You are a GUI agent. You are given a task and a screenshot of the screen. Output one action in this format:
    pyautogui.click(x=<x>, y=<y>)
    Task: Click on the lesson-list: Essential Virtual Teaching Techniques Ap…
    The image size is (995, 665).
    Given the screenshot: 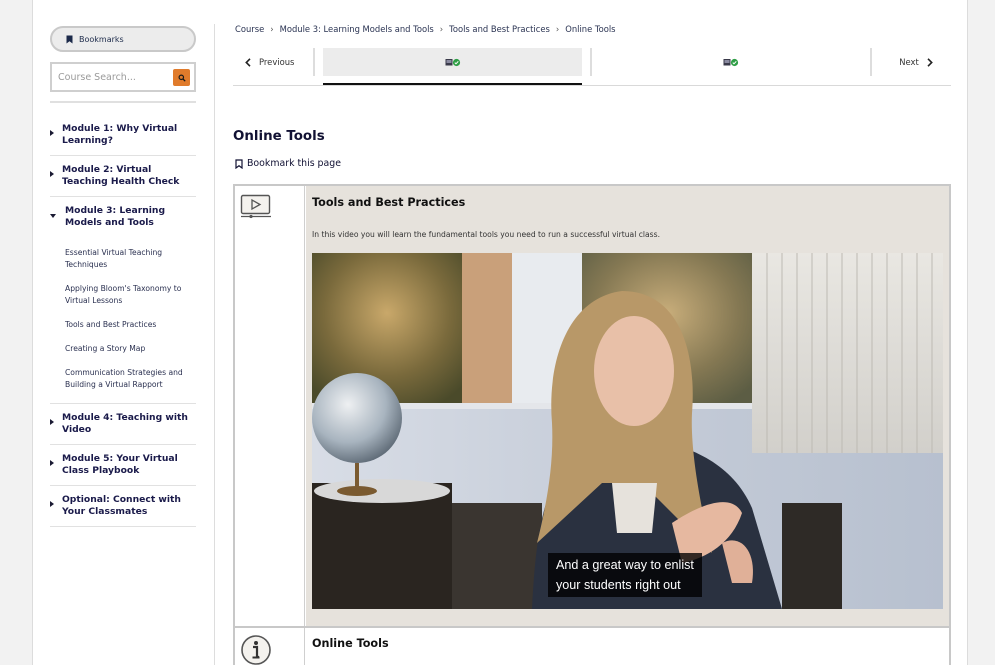 What is the action you would take?
    pyautogui.click(x=123, y=320)
    